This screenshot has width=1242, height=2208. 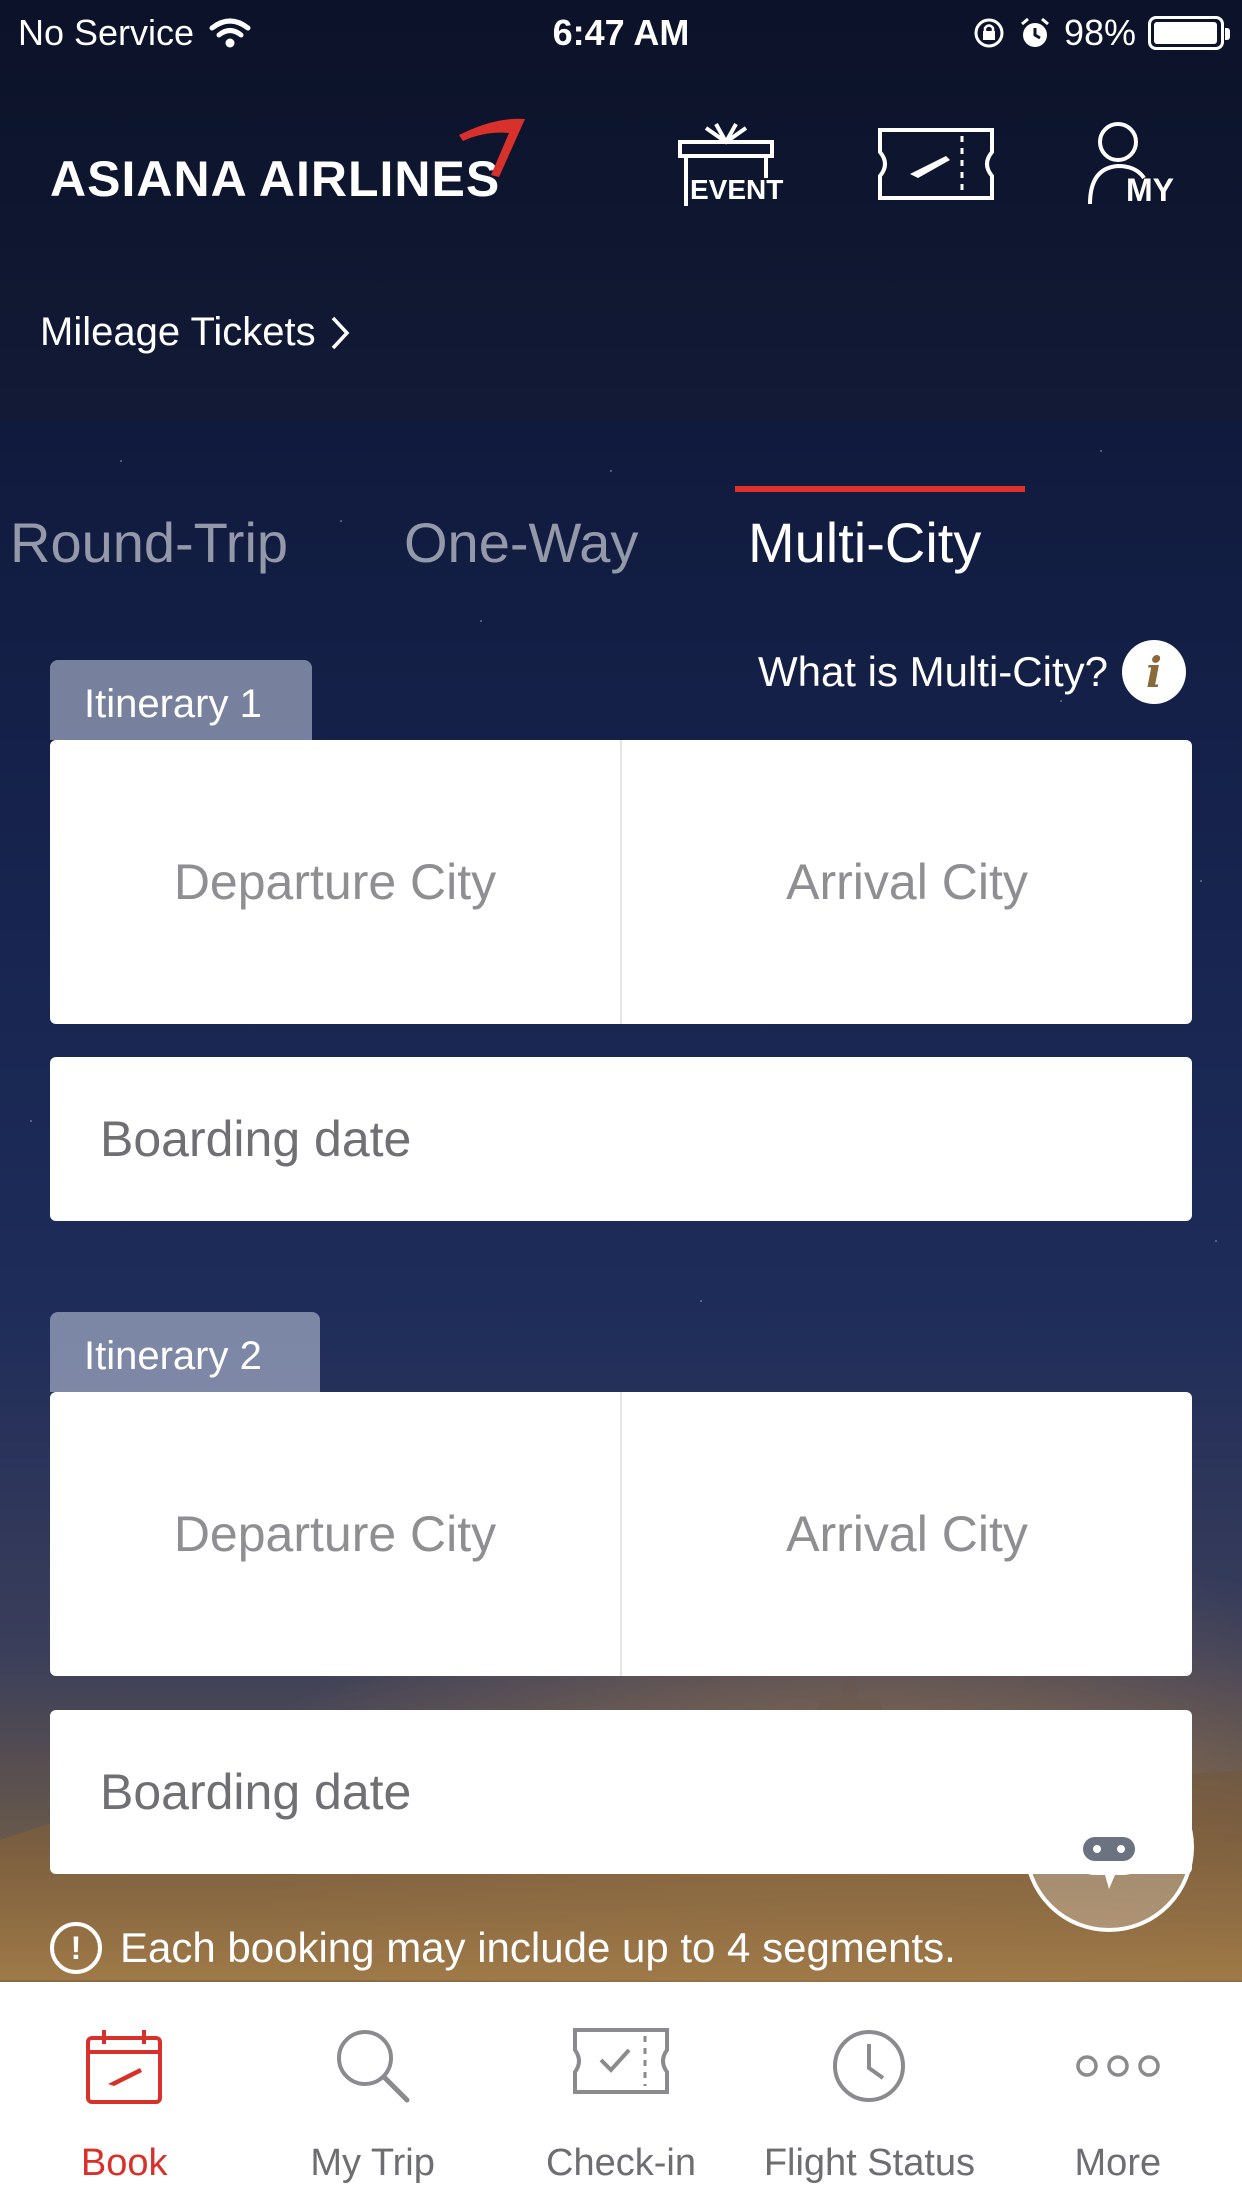 I want to click on nav-check-in-label: Check-in, so click(x=621, y=2163).